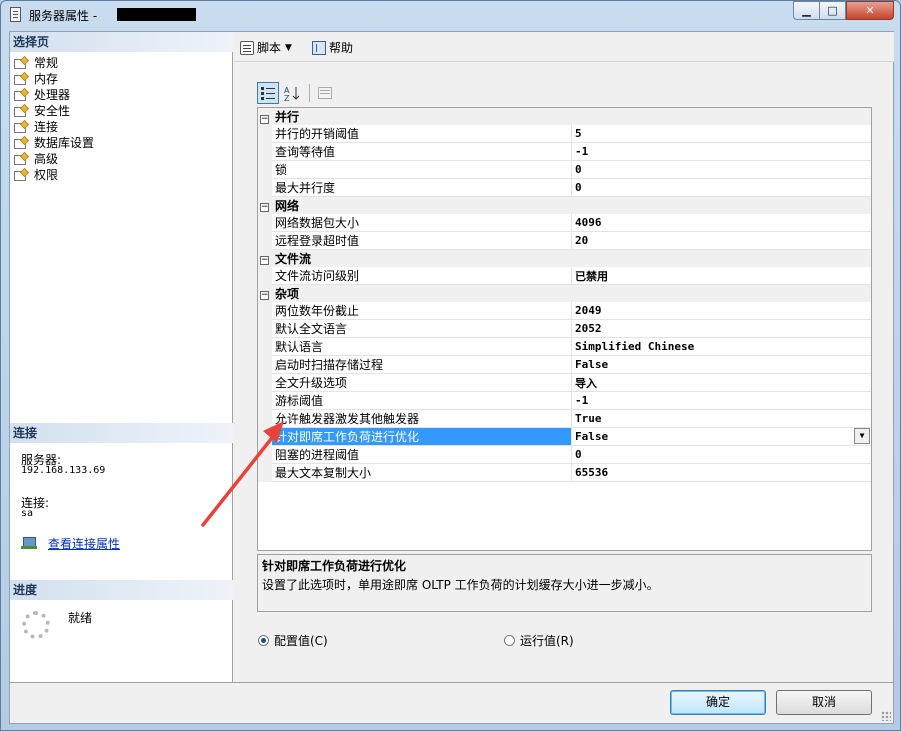  I want to click on property-row: 游标阈值 -1, so click(564, 400).